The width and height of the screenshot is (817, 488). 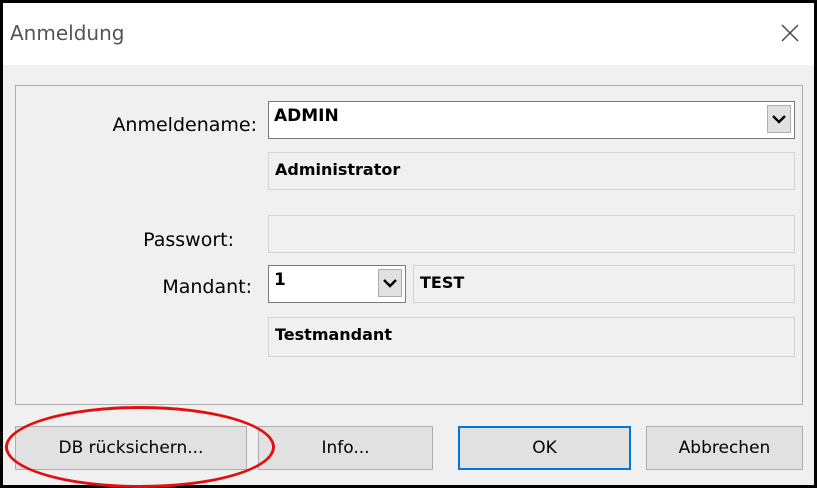 I want to click on client-name-field: Testmandant, so click(x=531, y=337).